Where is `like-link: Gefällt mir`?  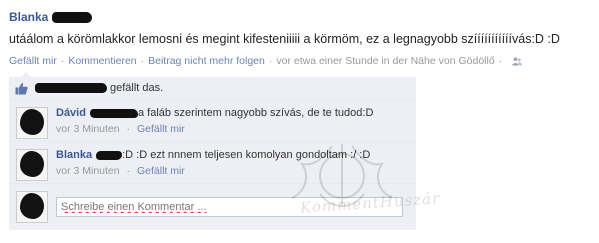
like-link: Gefällt mir is located at coordinates (33, 61).